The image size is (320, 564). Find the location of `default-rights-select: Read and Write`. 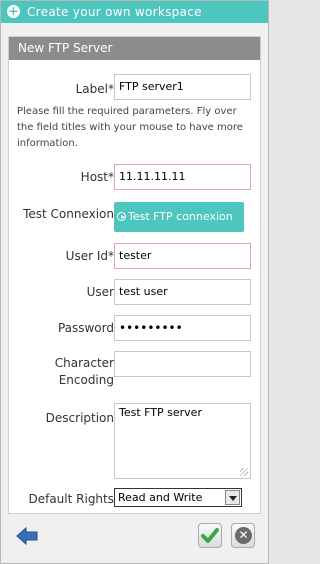

default-rights-select: Read and Write is located at coordinates (178, 497).